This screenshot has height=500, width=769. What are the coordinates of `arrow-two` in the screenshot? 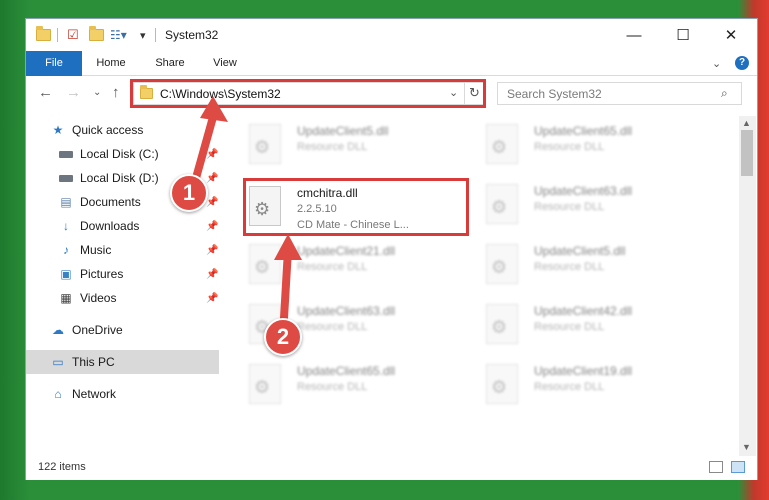 It's located at (286, 284).